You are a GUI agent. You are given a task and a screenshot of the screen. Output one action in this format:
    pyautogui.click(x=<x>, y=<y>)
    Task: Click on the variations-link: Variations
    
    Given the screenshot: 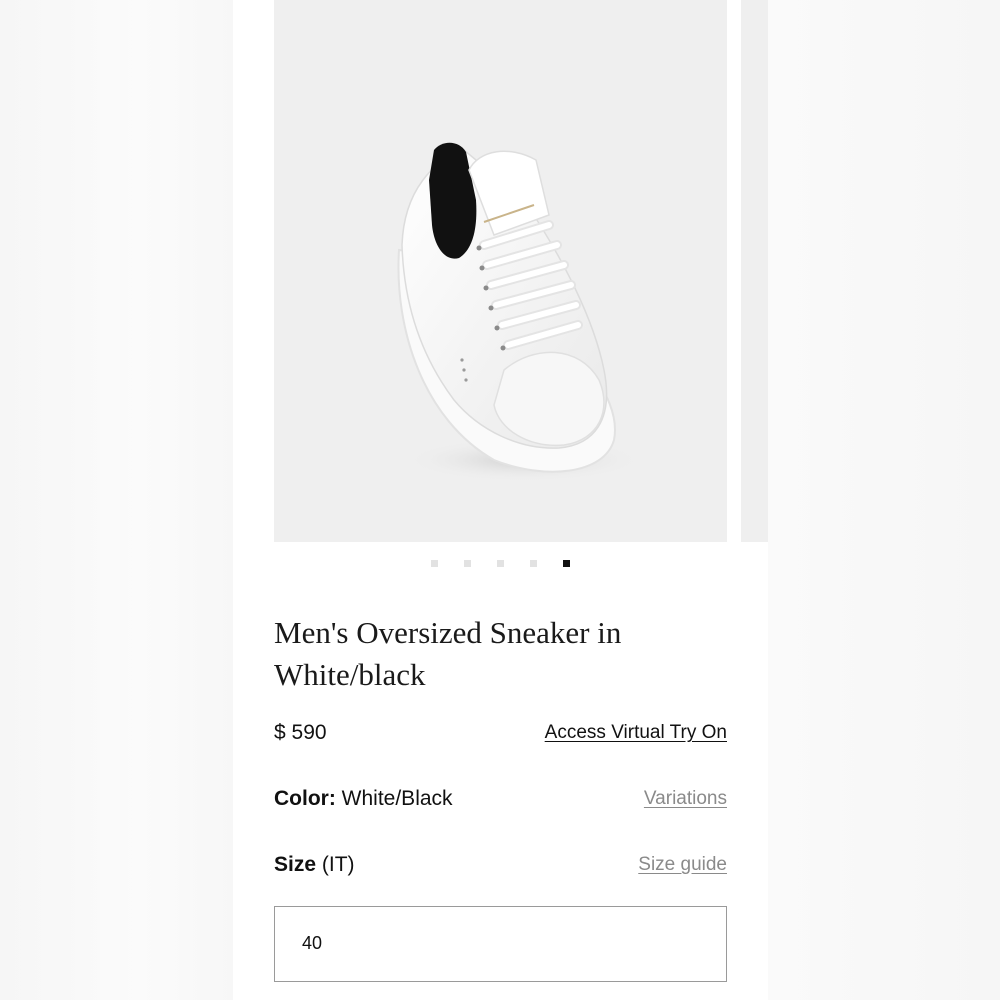 What is the action you would take?
    pyautogui.click(x=685, y=799)
    